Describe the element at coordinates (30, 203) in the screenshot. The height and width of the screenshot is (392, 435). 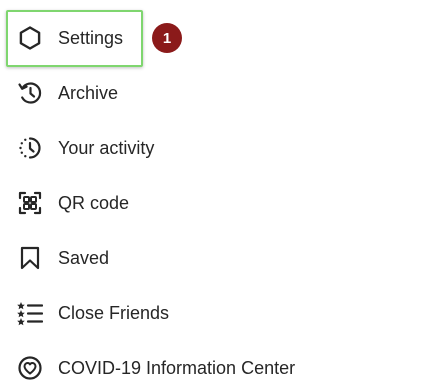
I see `qr-code-icon` at that location.